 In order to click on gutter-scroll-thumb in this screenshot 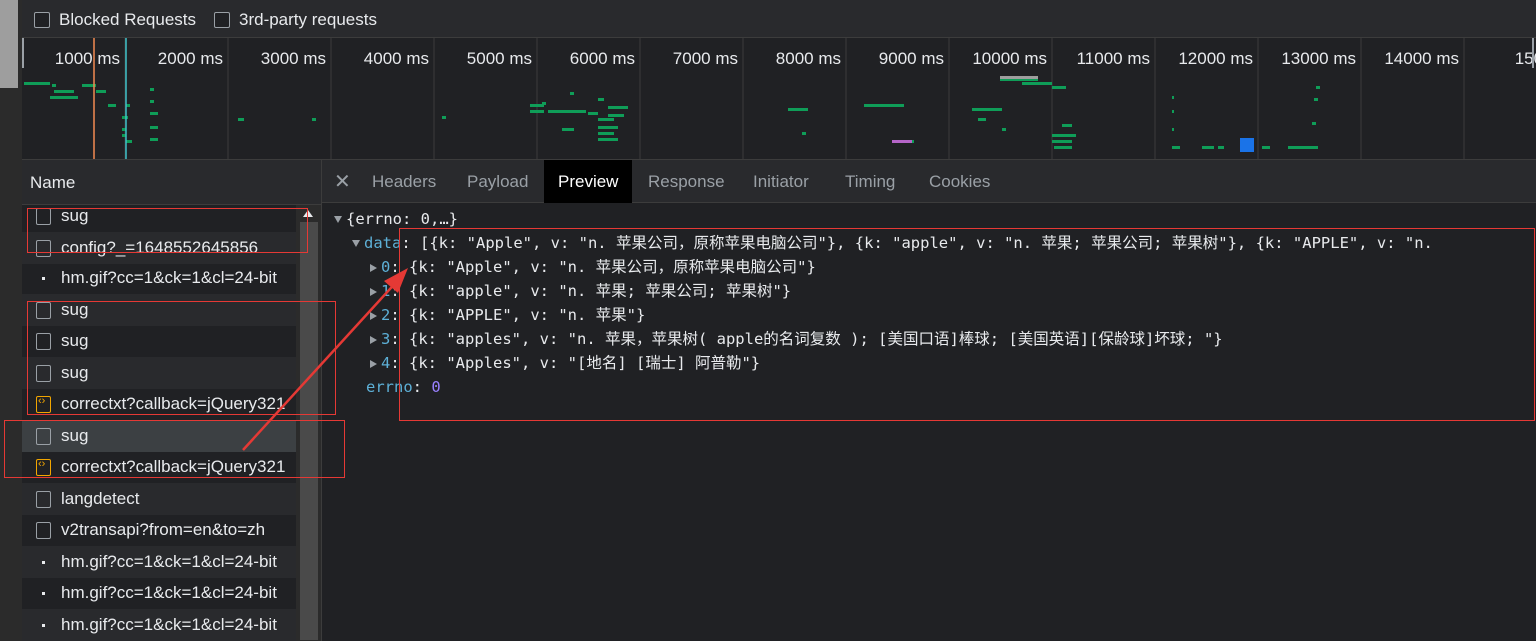, I will do `click(9, 44)`.